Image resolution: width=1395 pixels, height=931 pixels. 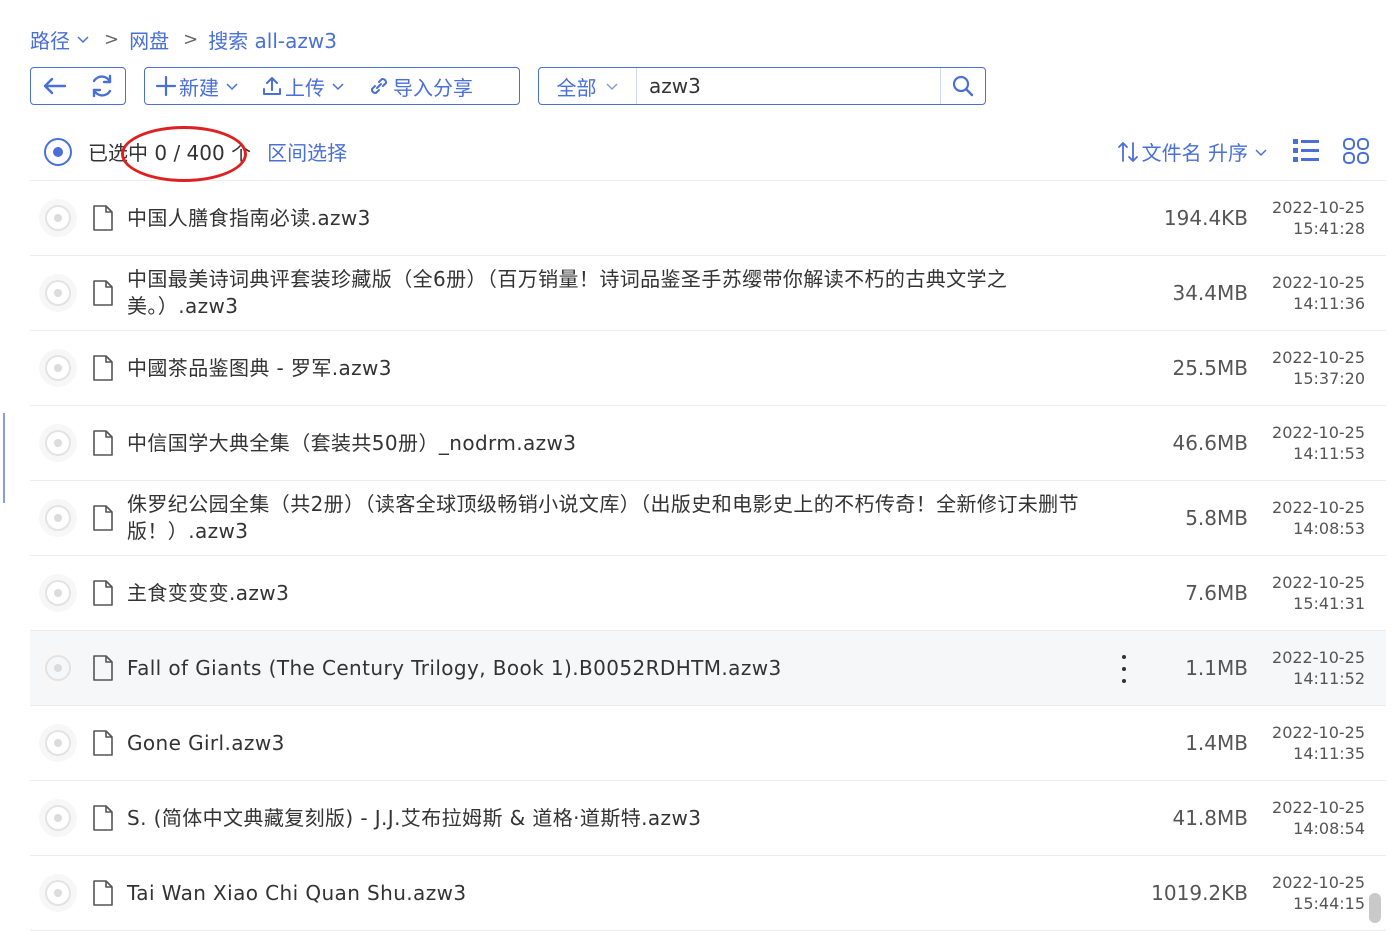 What do you see at coordinates (1210, 818) in the screenshot?
I see `file-size: 41.8MB` at bounding box center [1210, 818].